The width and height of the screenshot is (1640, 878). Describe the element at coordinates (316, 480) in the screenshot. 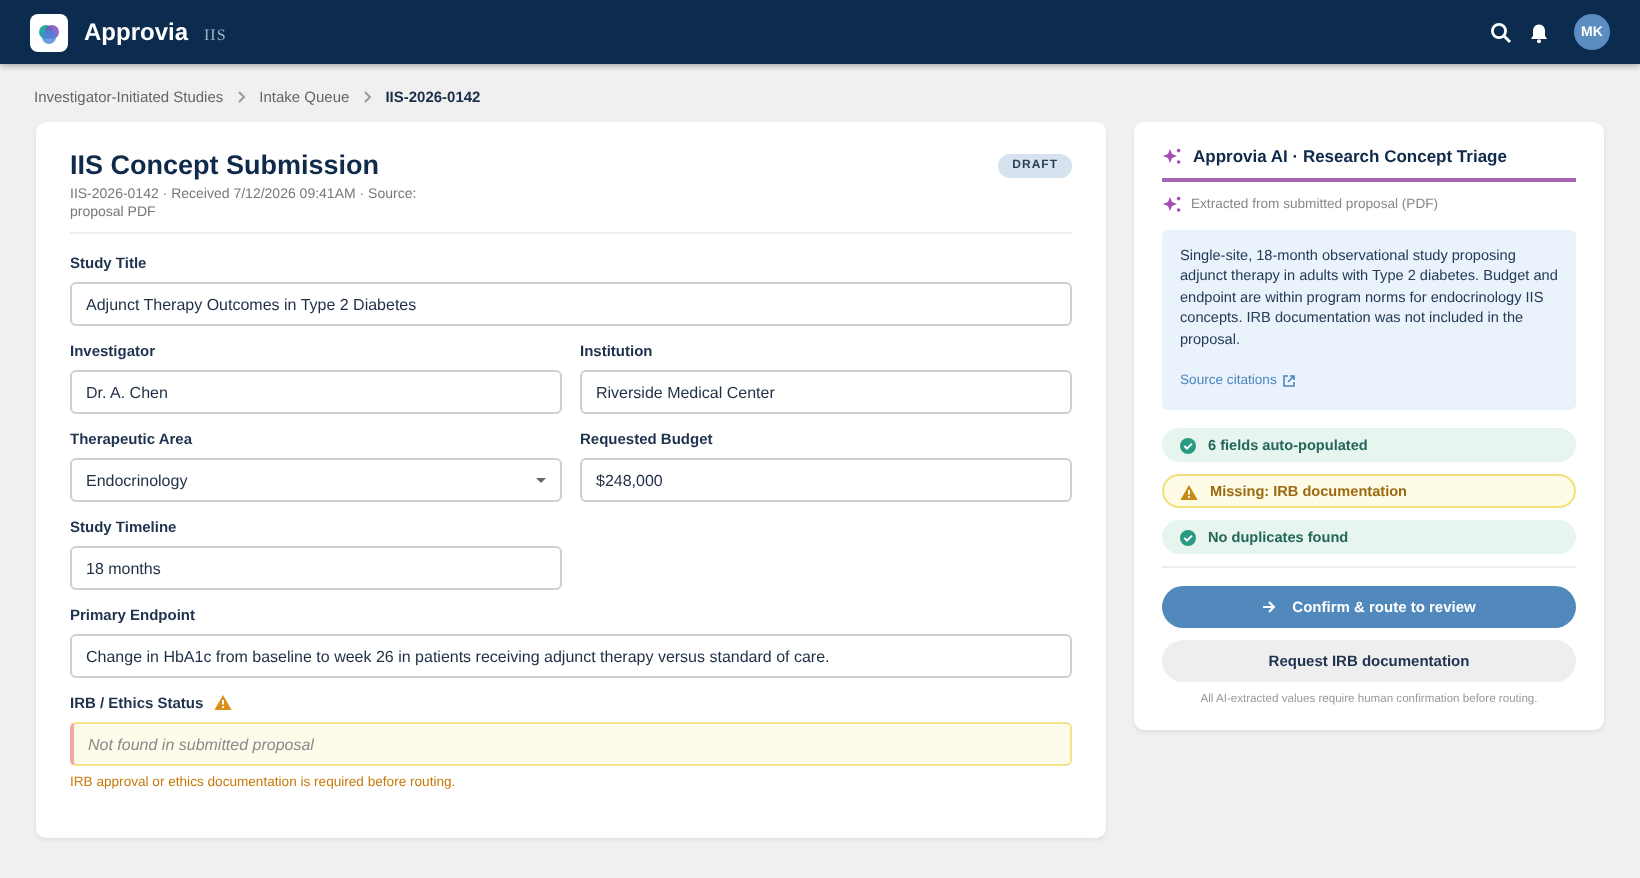

I see `dropdown-field: Endocrinology` at that location.